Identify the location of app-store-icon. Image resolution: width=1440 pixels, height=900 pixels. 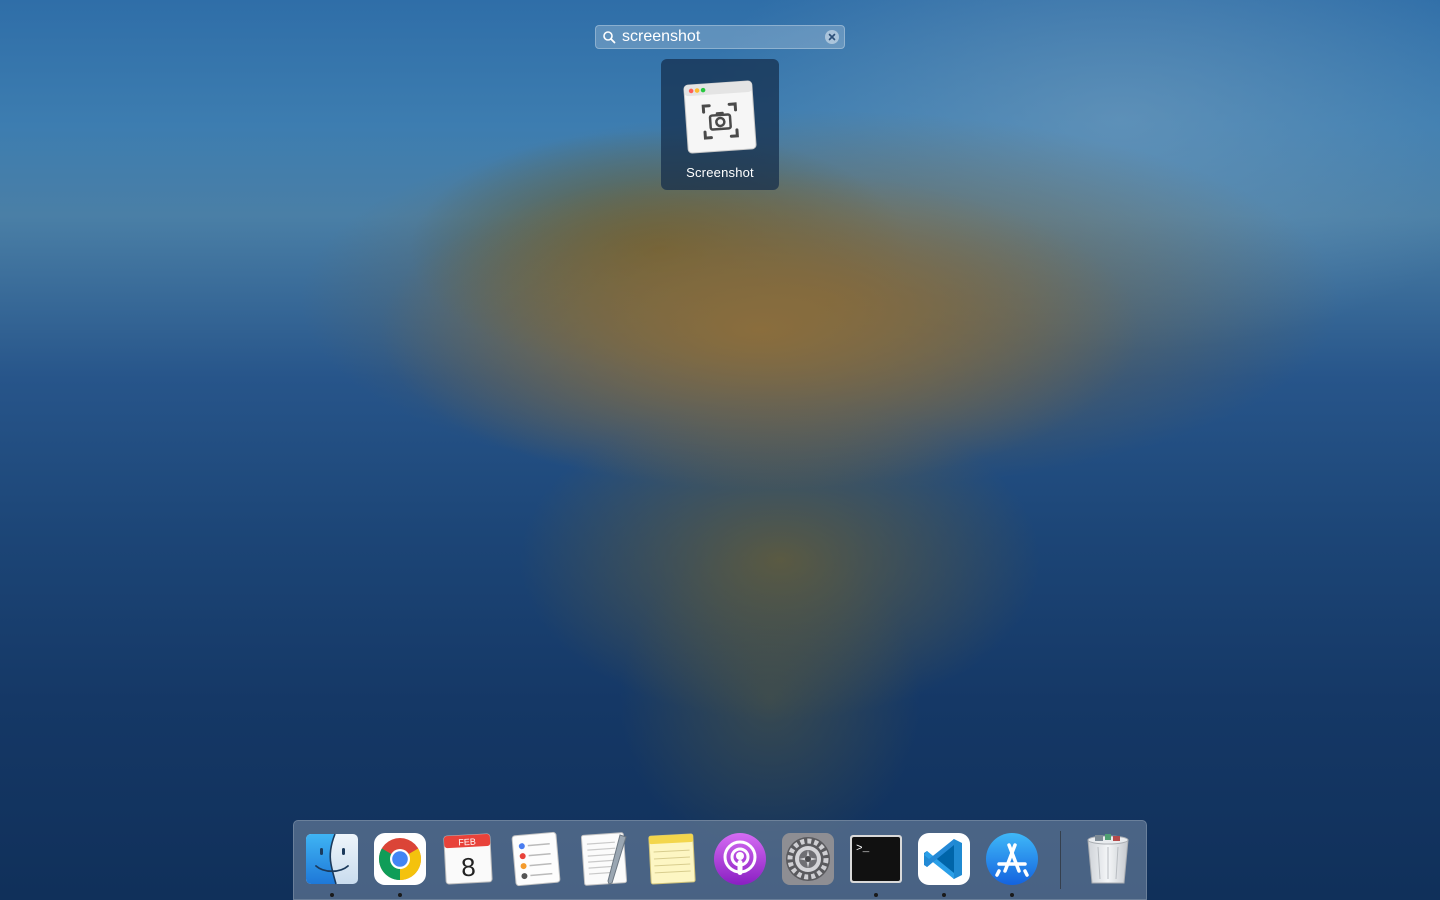
(1012, 859).